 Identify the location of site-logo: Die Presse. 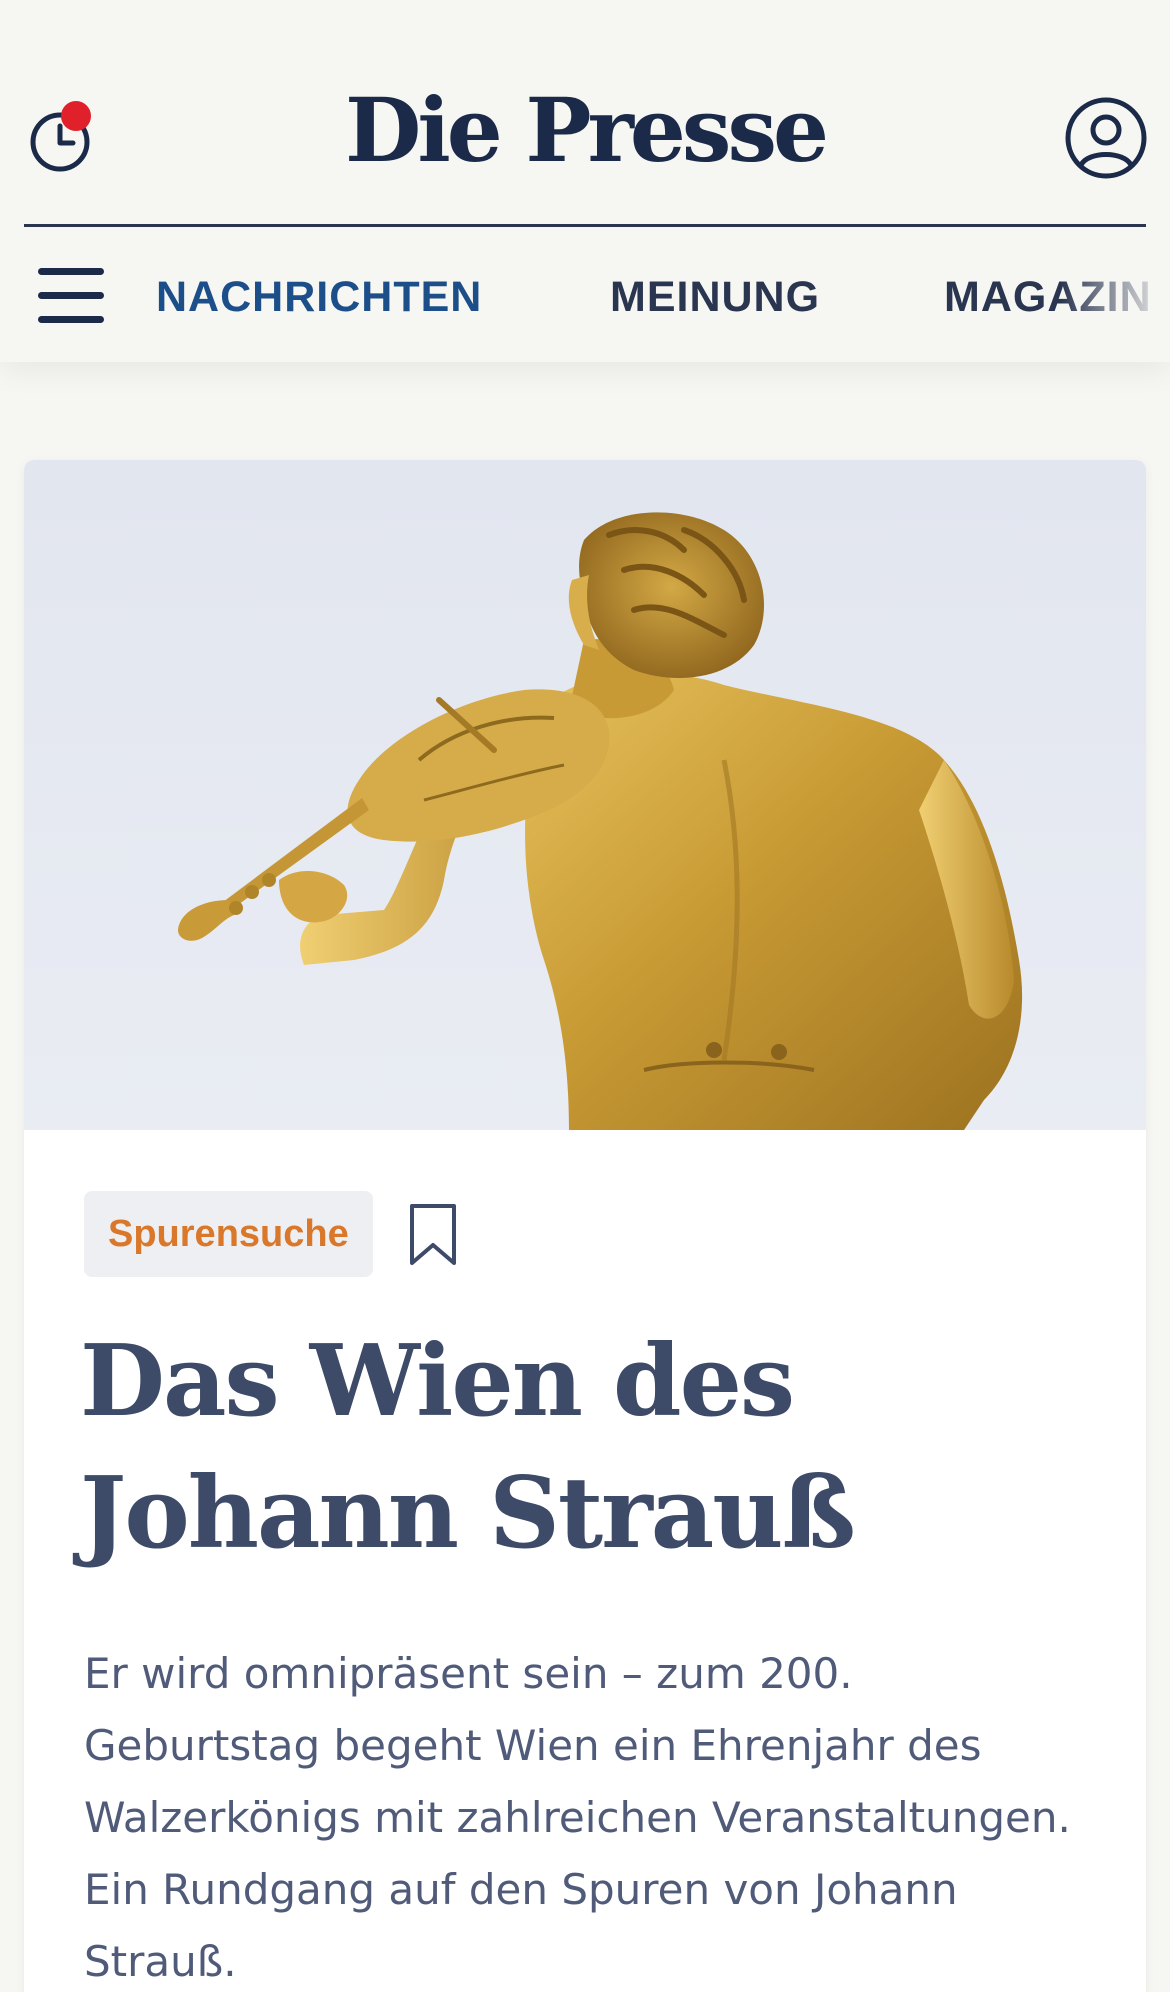
(585, 130).